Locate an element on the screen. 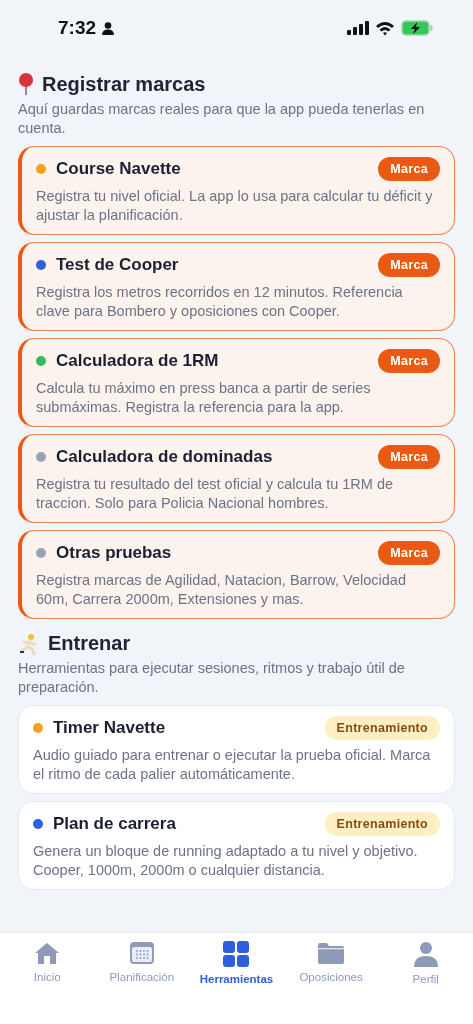  card-title: Plan de carrera is located at coordinates (114, 824).